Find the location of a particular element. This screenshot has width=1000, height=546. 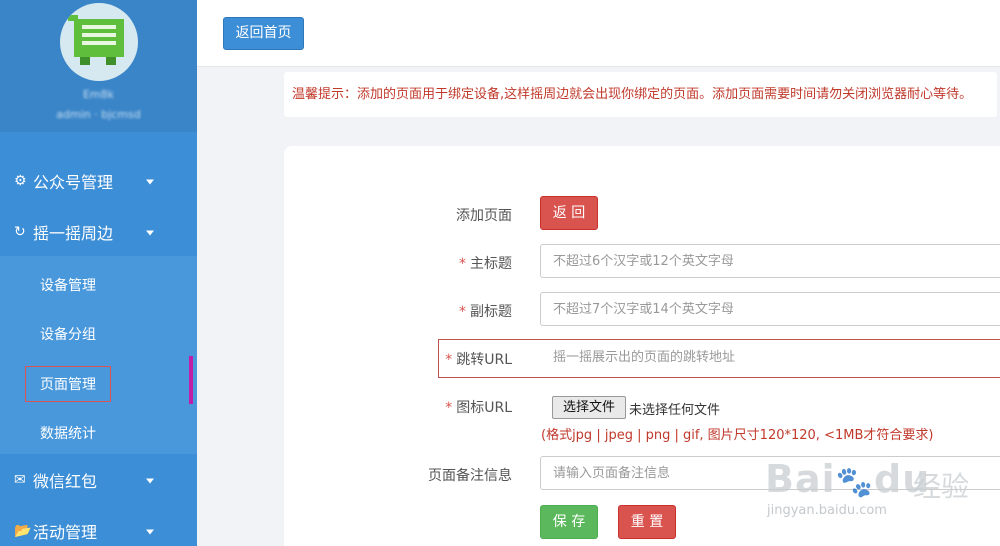

choose-file-button: 选择文件 is located at coordinates (589, 407).